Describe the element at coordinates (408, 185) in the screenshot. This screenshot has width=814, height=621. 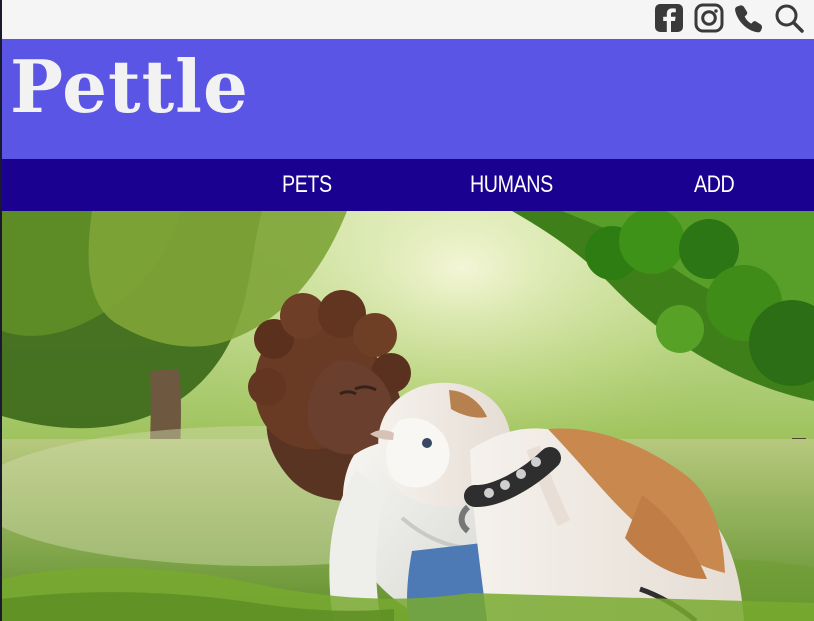
I see `main-nav: PETS HUMANS ADD` at that location.